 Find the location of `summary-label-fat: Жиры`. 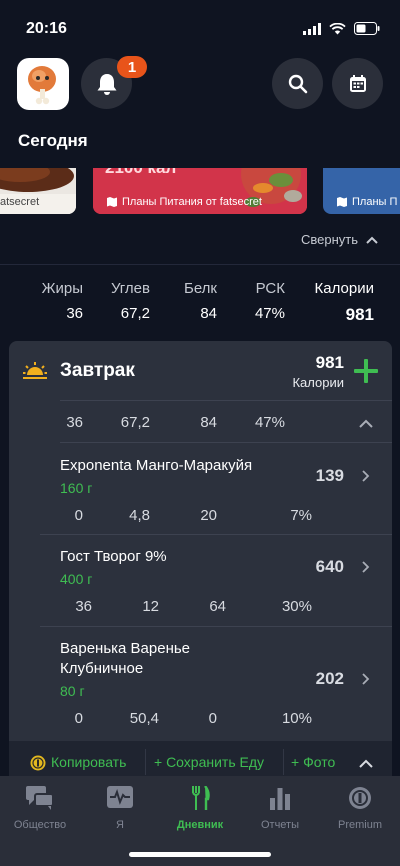

summary-label-fat: Жиры is located at coordinates (62, 288).